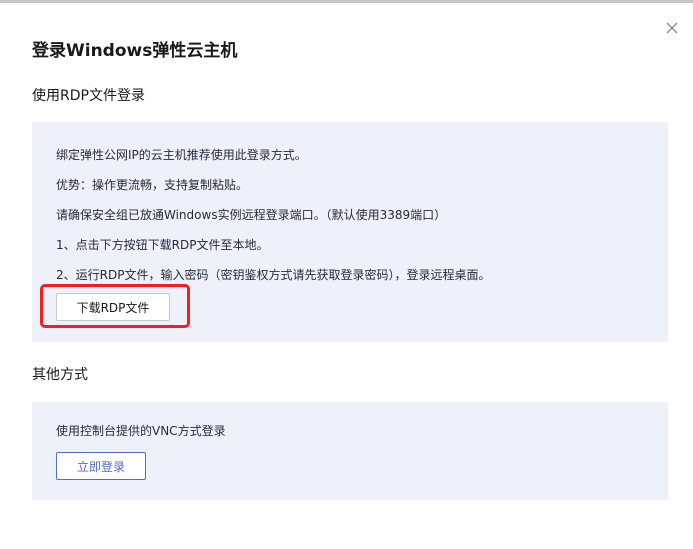 The height and width of the screenshot is (549, 693). I want to click on rdp-info-line: 优势：操作更流畅，支持复制粘贴。, so click(152, 185).